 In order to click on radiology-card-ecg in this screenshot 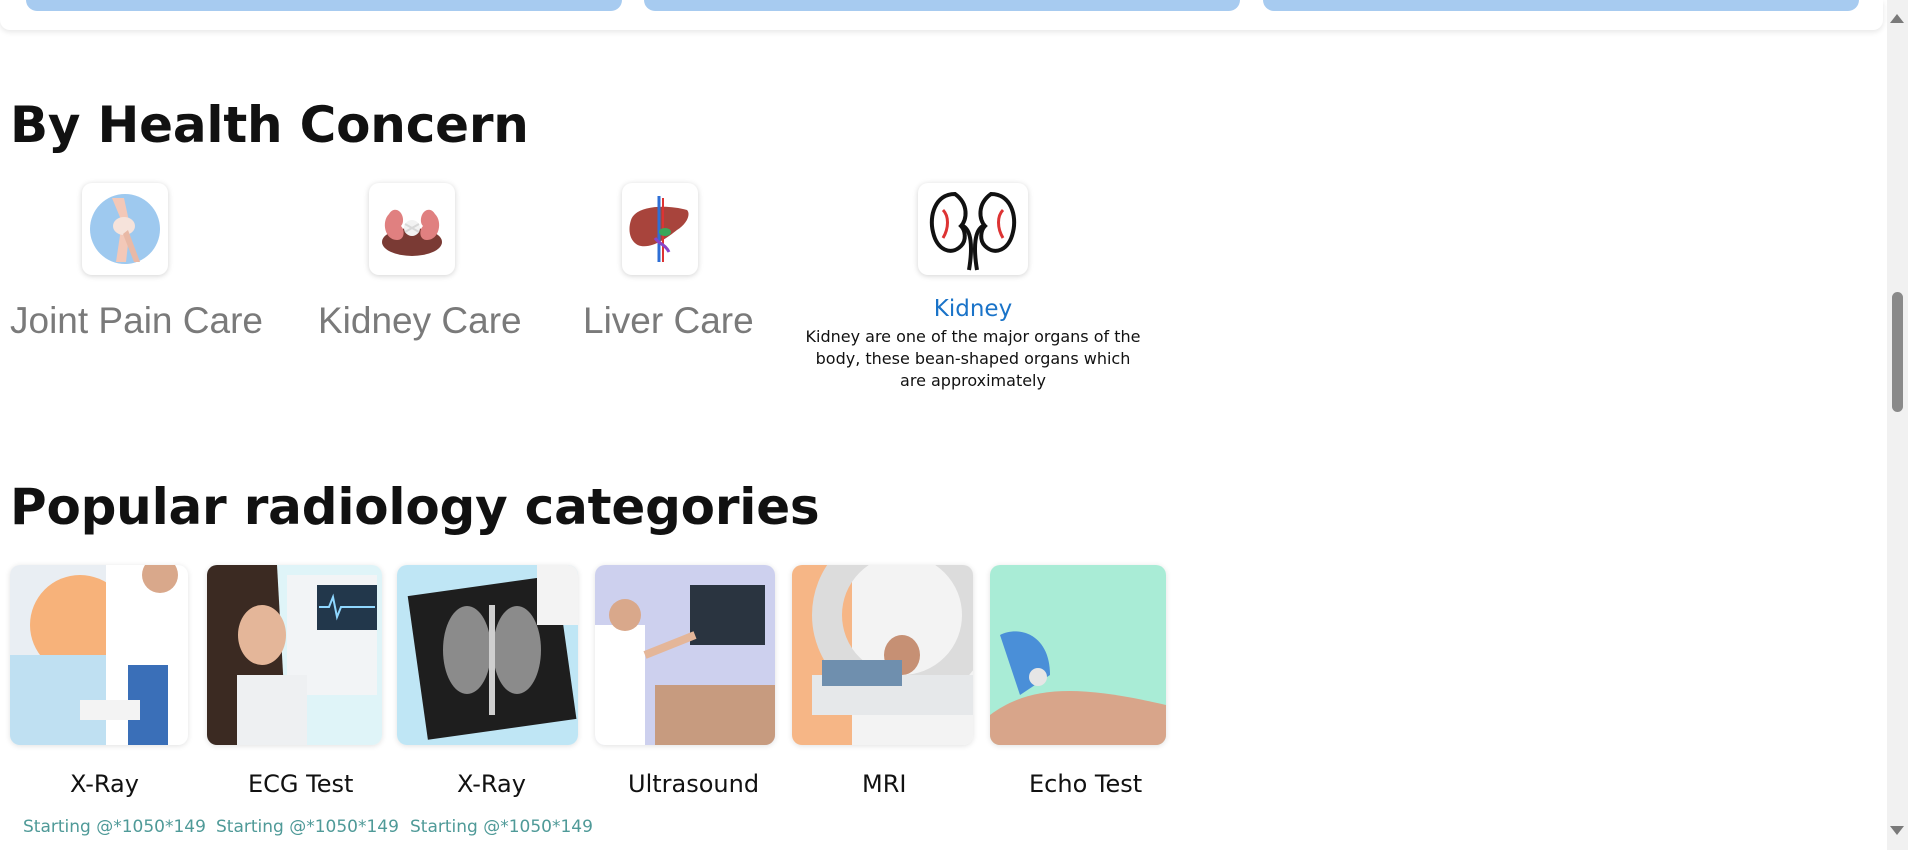, I will do `click(294, 655)`.